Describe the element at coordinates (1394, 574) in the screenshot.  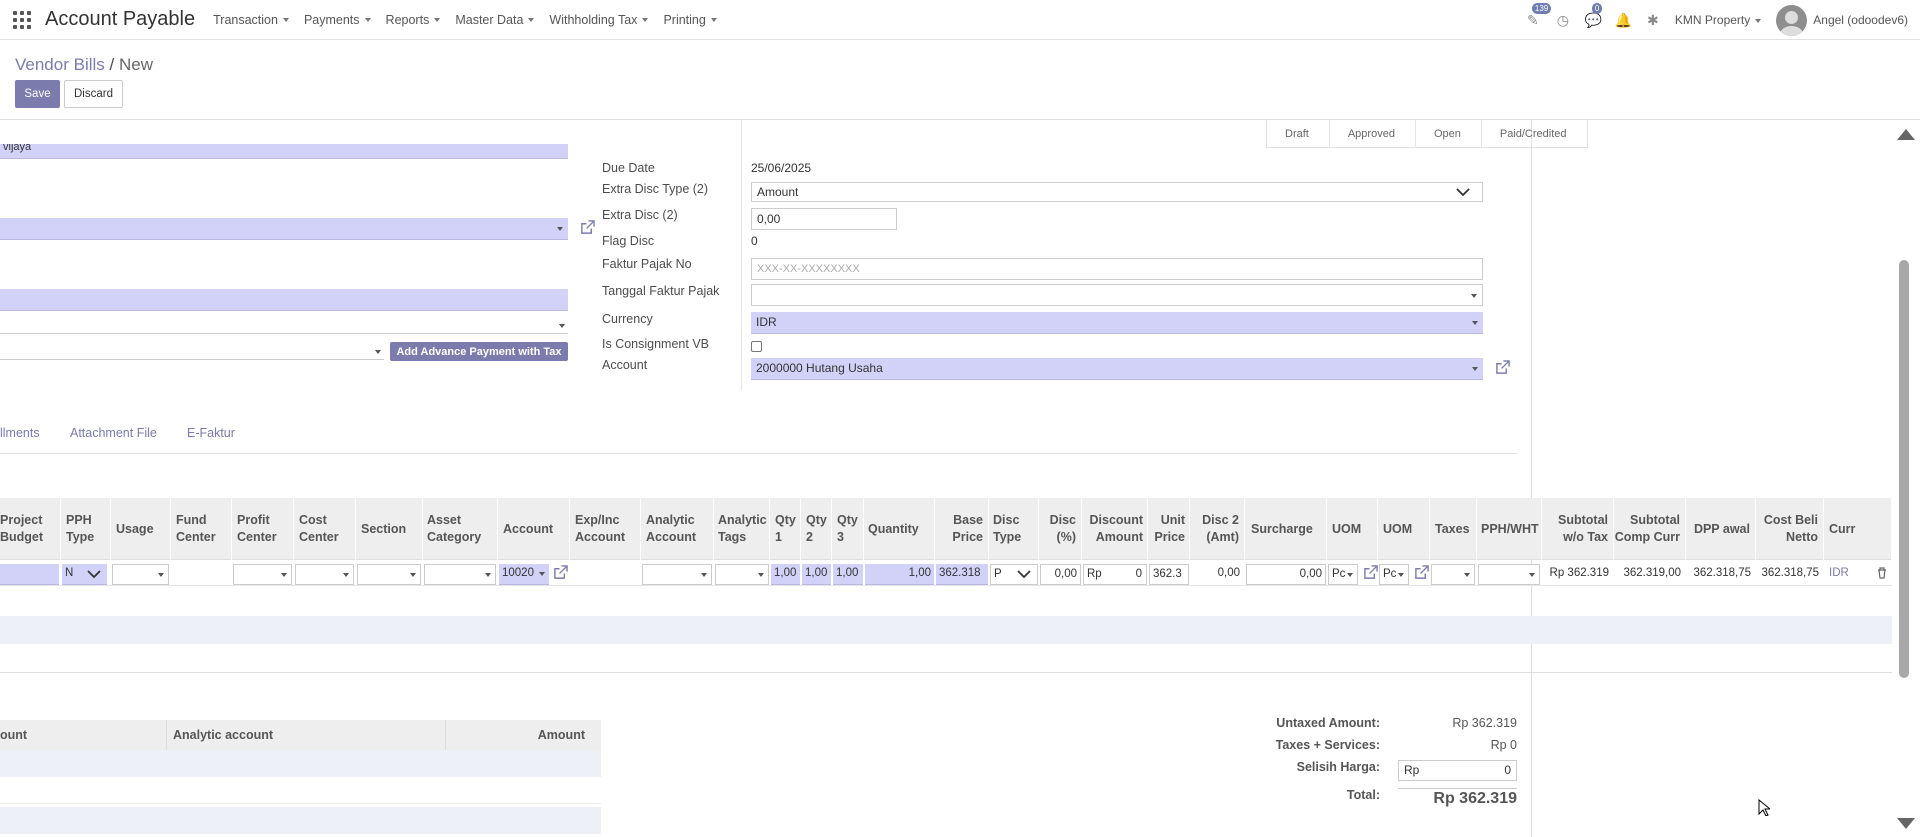
I see `cell-uom-2: Pc` at that location.